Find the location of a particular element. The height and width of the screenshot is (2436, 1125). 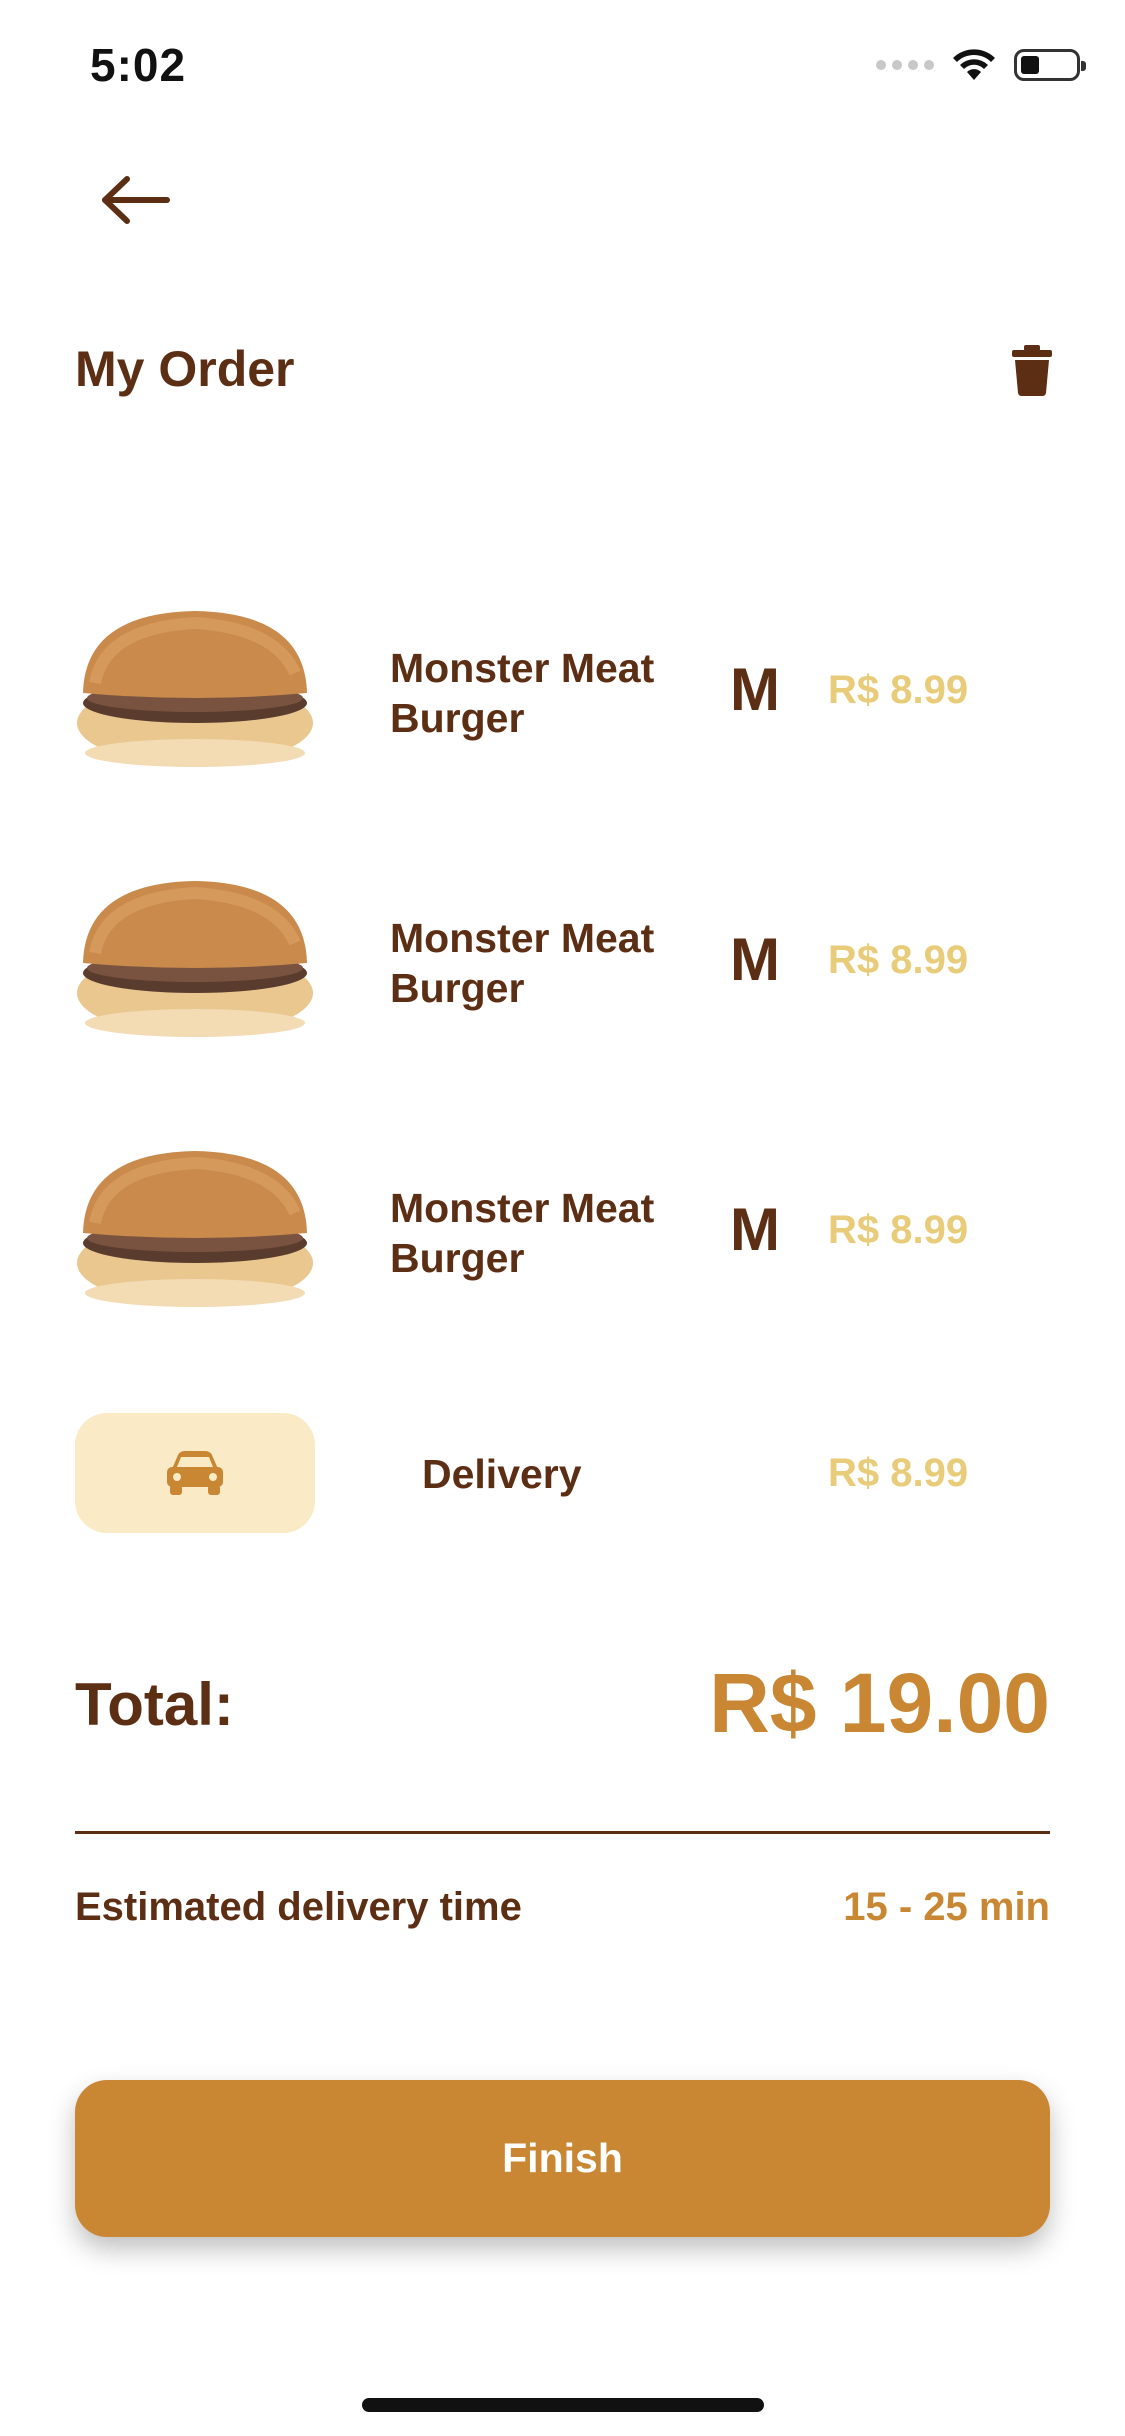

trash-icon is located at coordinates (1032, 371).